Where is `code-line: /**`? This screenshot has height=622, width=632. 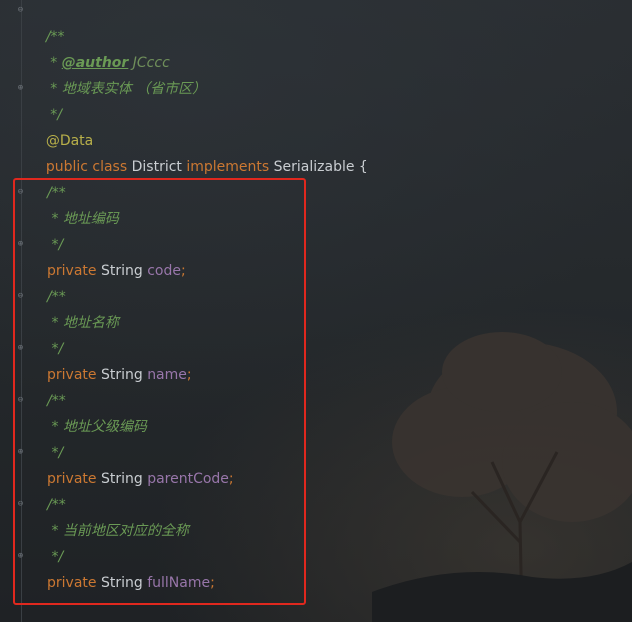 code-line: /** is located at coordinates (46, 22).